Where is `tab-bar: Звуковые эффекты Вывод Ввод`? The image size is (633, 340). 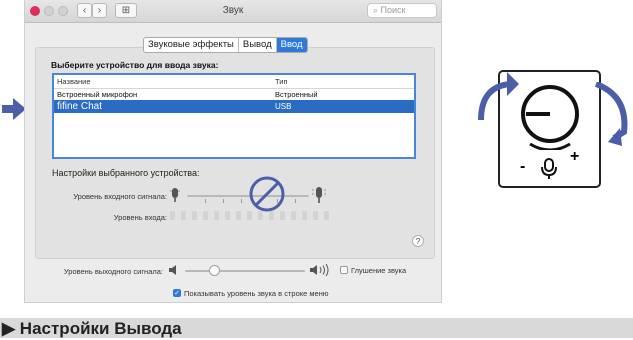
tab-bar: Звуковые эффекты Вывод Ввод is located at coordinates (225, 45).